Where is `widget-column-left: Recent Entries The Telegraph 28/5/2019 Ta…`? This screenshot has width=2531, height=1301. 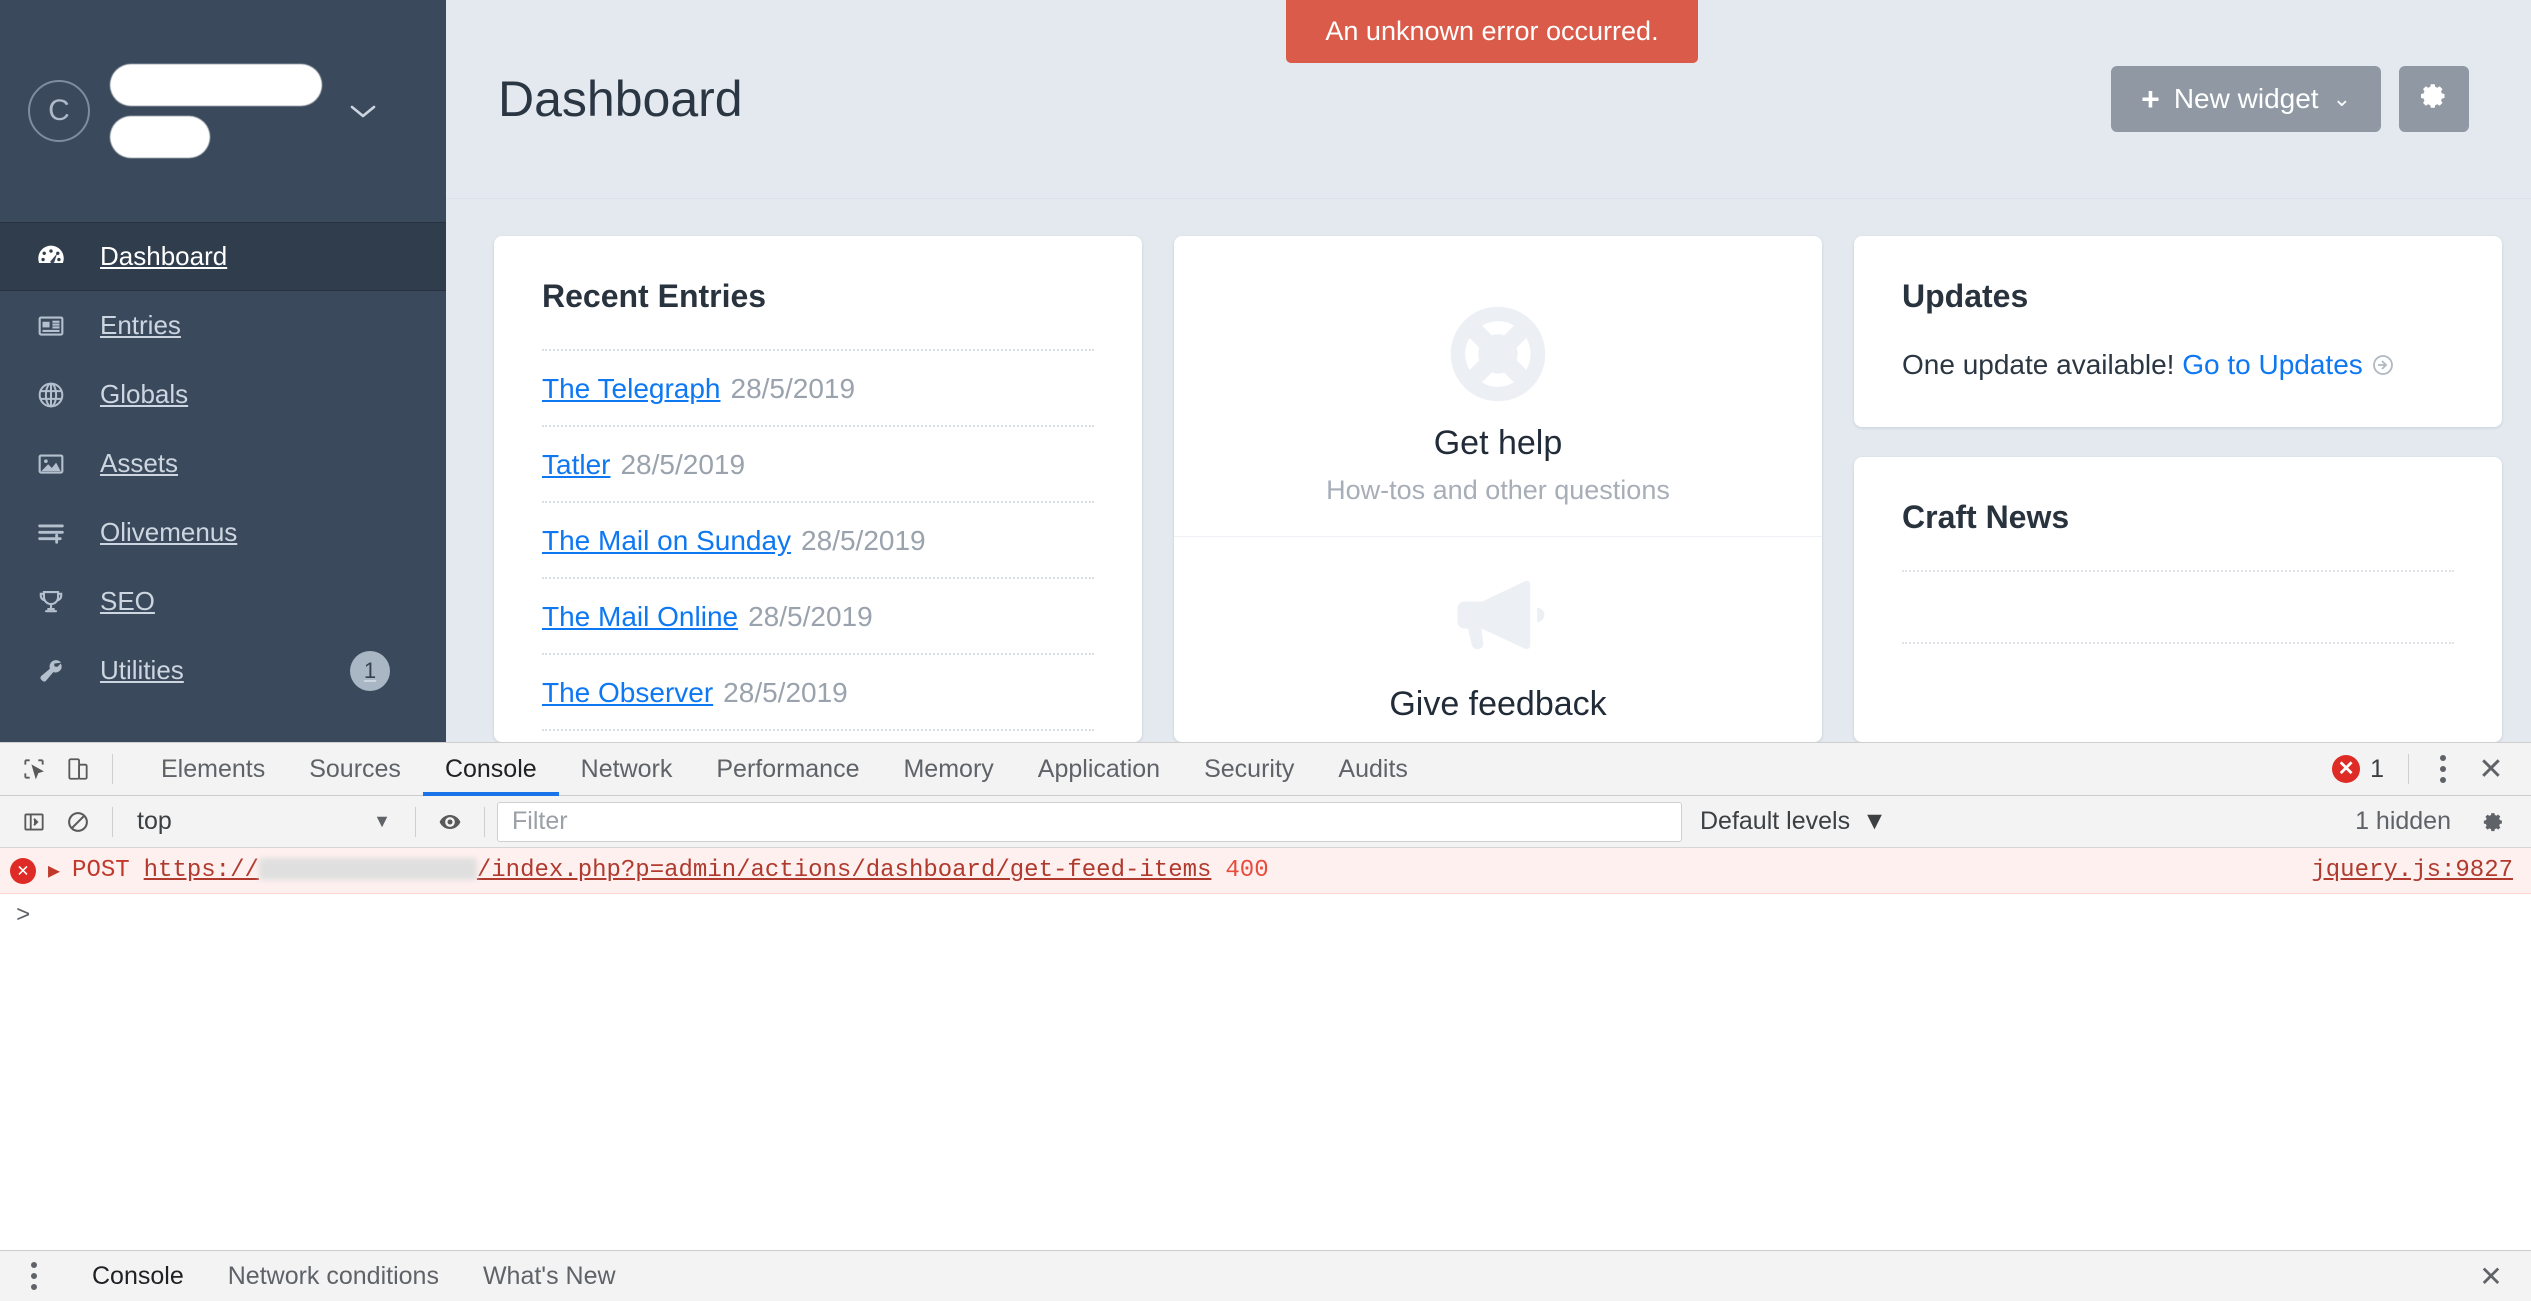
widget-column-left: Recent Entries The Telegraph 28/5/2019 Ta… is located at coordinates (818, 489).